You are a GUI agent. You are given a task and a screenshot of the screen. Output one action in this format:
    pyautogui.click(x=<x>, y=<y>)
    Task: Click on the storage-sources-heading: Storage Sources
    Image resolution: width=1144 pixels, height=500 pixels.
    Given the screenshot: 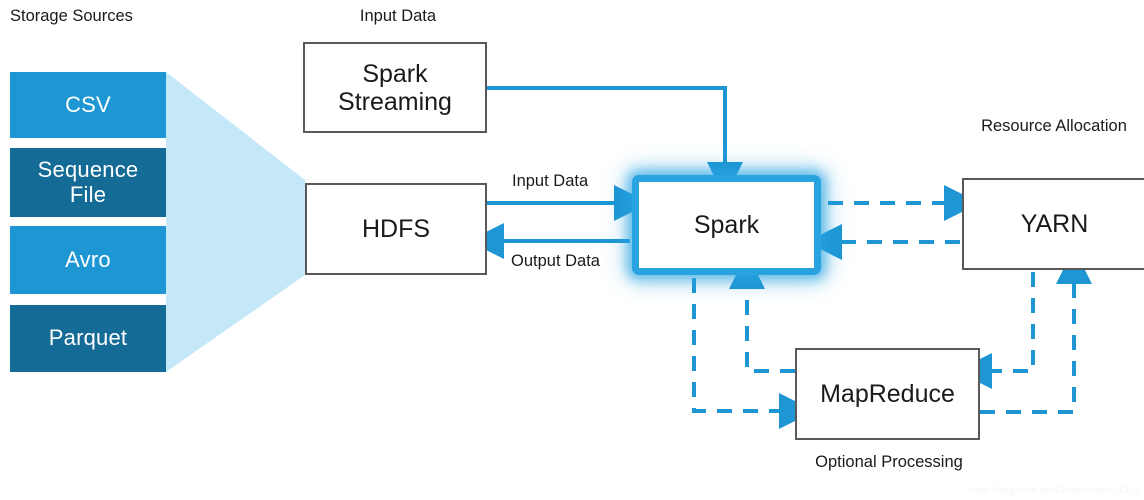 What is the action you would take?
    pyautogui.click(x=71, y=16)
    